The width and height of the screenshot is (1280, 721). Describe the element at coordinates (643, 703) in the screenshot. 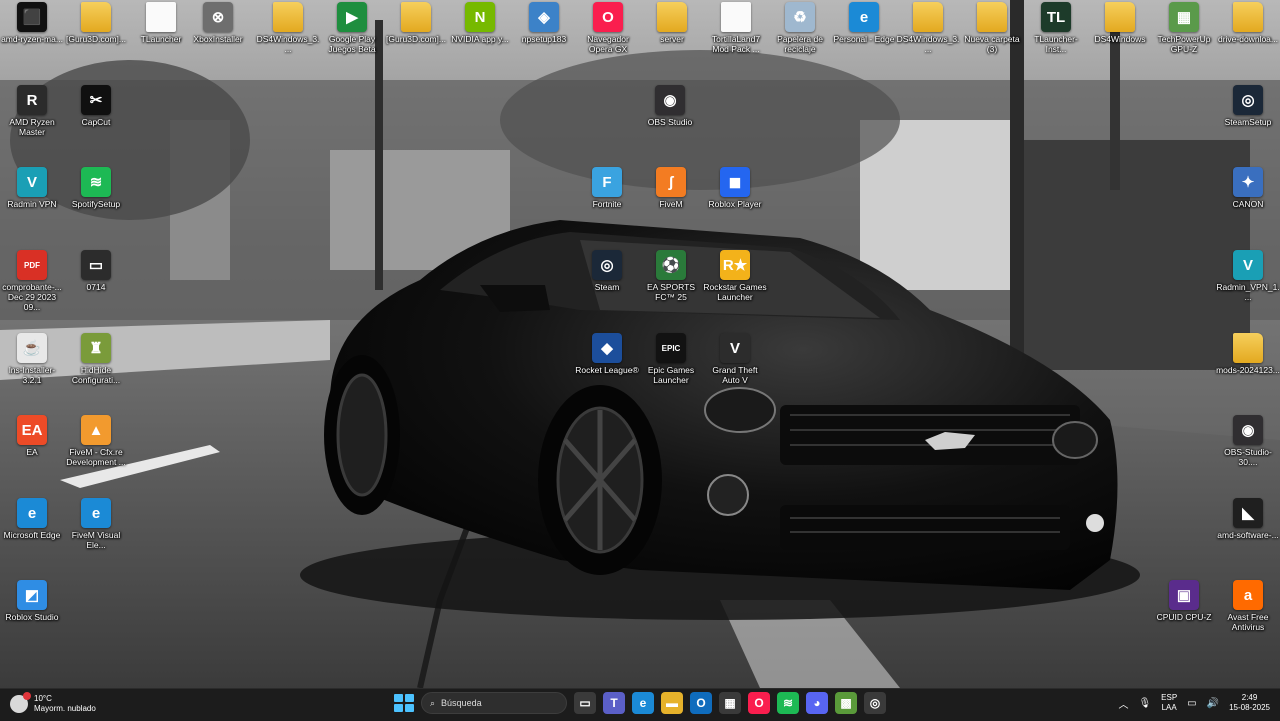

I see `edge-taskbar-icon: e` at that location.